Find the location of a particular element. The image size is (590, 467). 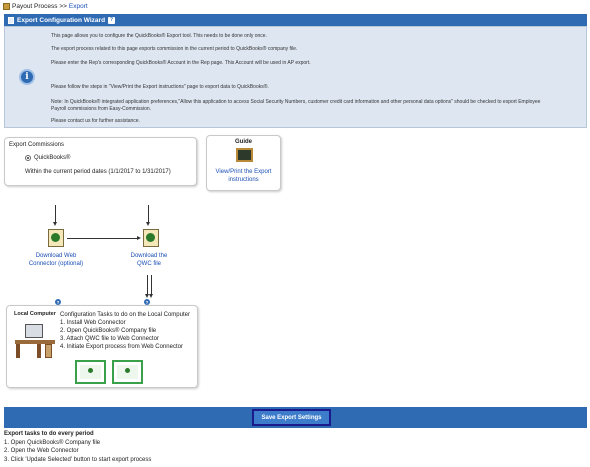

local-task-item: 3. Attach QWC file to Web Connector is located at coordinates (109, 339).